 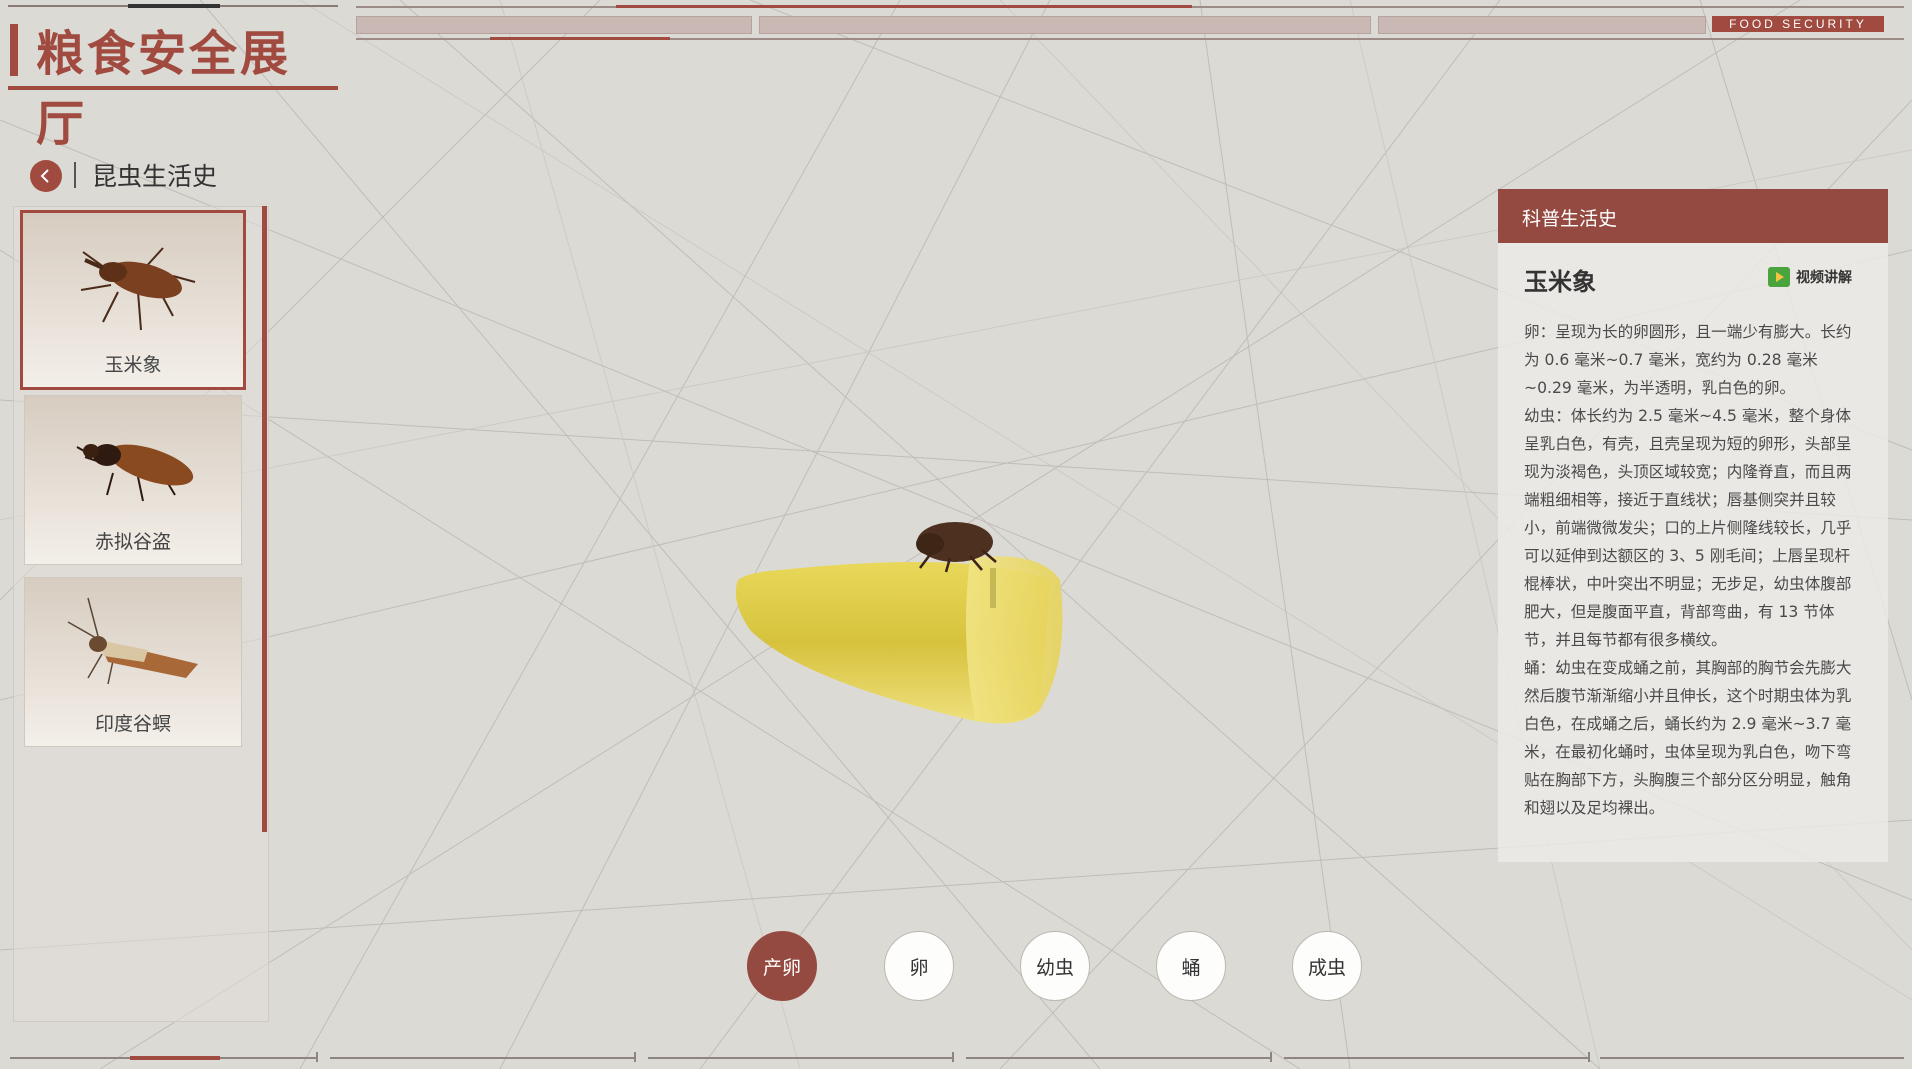 What do you see at coordinates (155, 176) in the screenshot?
I see `section-title: 昆虫生活史` at bounding box center [155, 176].